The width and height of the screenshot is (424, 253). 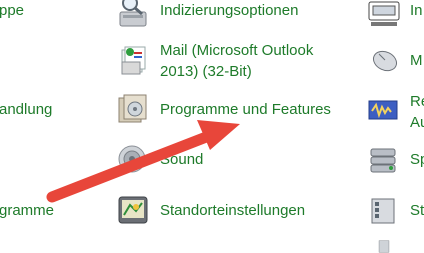 I want to click on location-settings-icon, so click(x=133, y=210).